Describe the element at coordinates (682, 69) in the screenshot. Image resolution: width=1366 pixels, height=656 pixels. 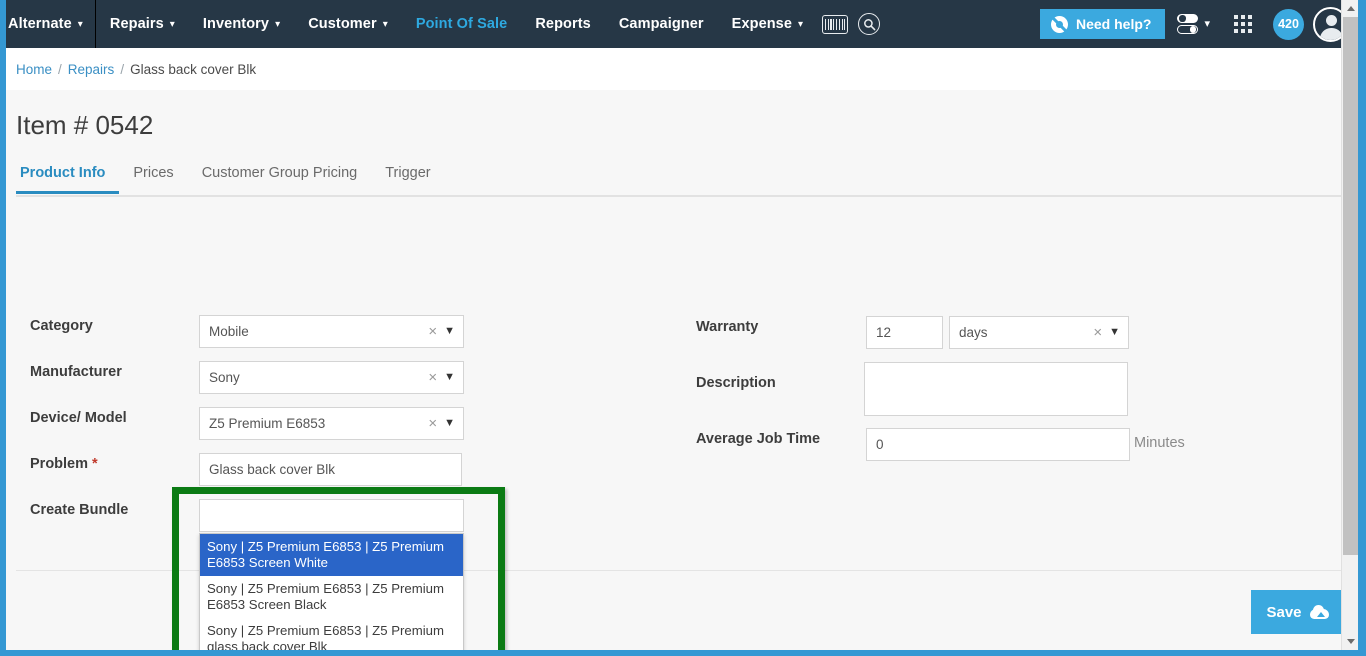
I see `breadcrumb: Home / Repairs / Glass back cover Blk` at that location.